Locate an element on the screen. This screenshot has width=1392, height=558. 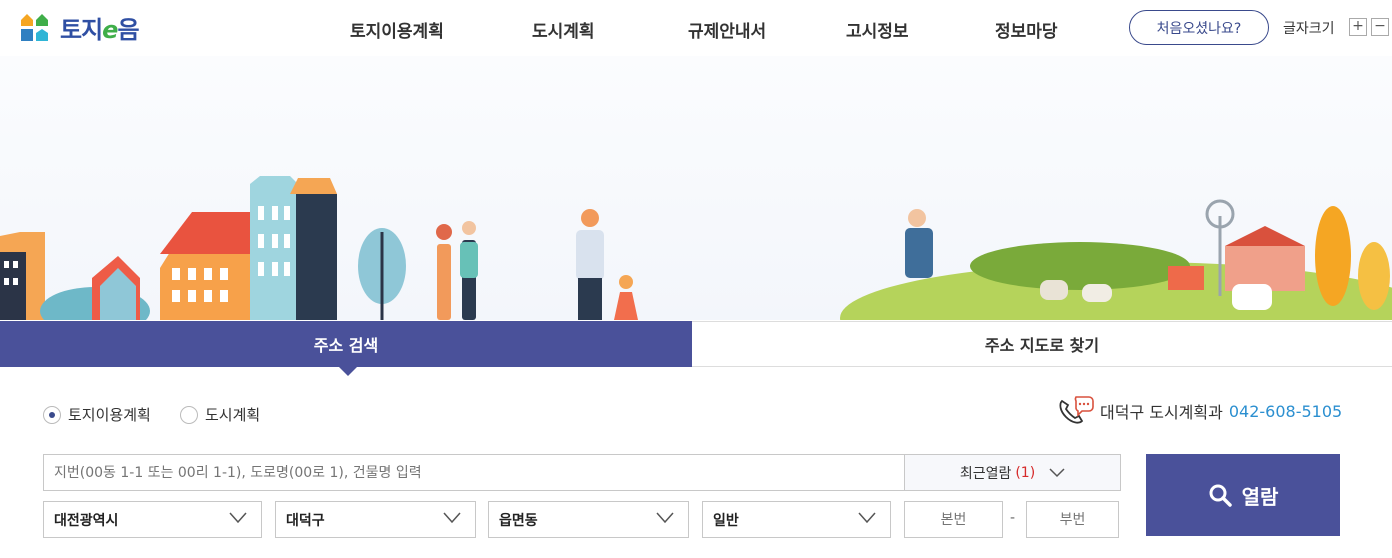
nav-regulation-guide: 규제안내서 is located at coordinates (727, 29).